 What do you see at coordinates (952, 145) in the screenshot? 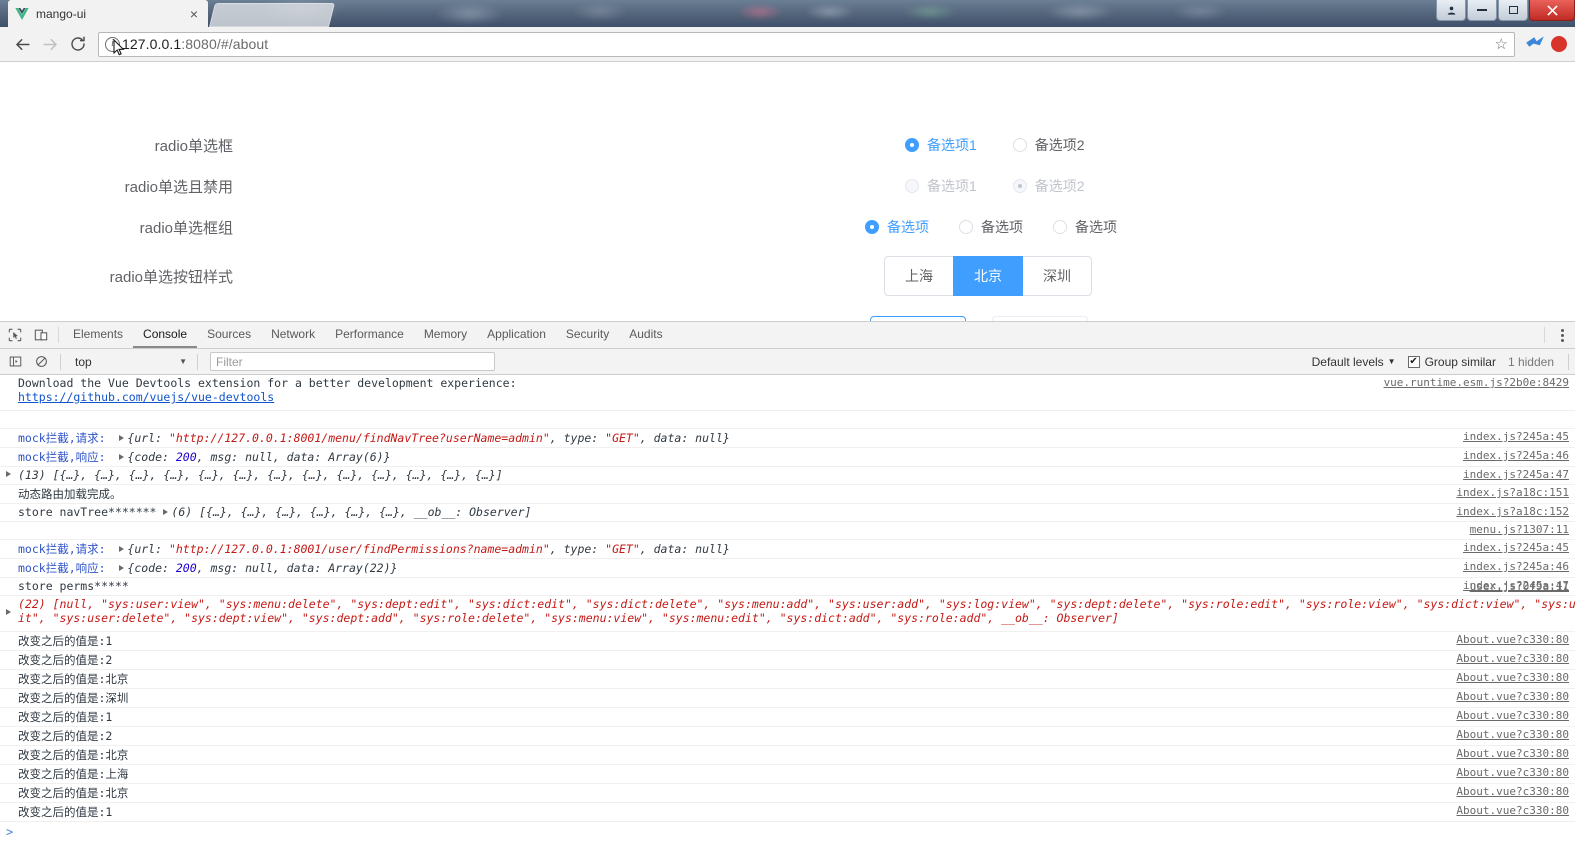
I see `radio-label: 备选项1` at bounding box center [952, 145].